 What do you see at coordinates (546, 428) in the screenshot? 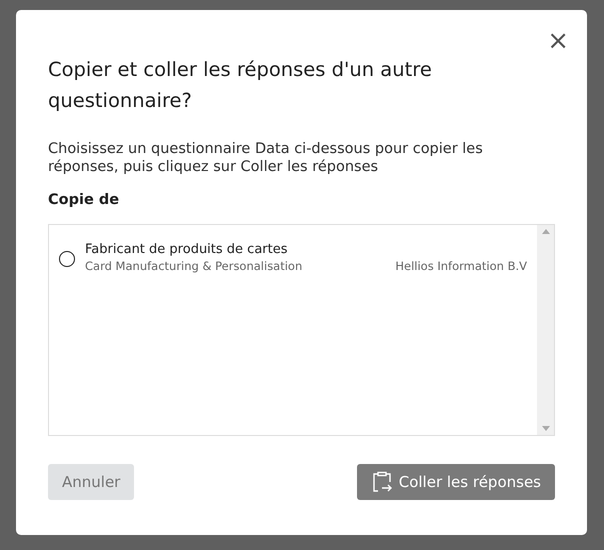
I see `scroll-down-icon` at bounding box center [546, 428].